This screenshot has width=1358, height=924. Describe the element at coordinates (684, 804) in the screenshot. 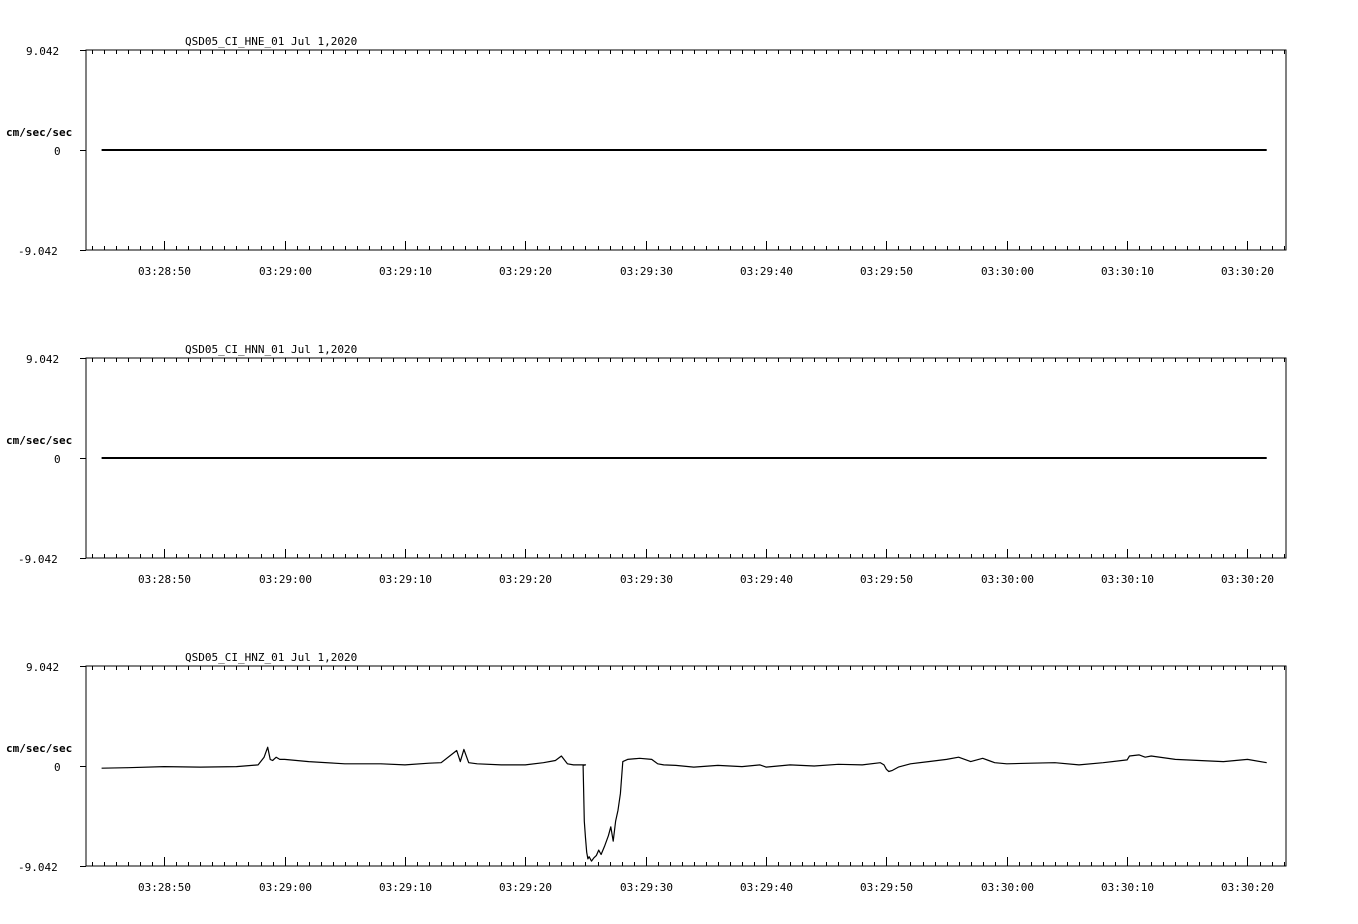

I see `waveform-trace` at that location.